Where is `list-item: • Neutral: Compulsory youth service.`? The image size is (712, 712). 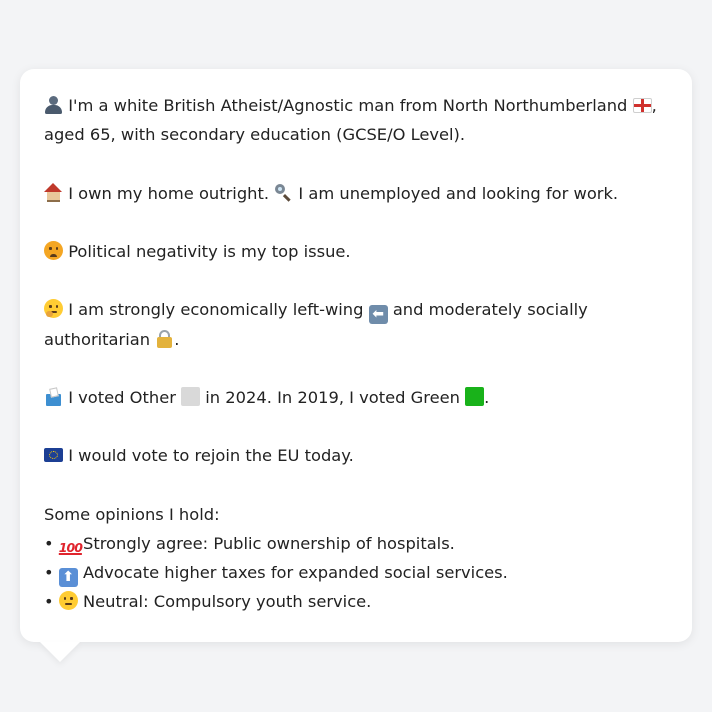
list-item: • Neutral: Compulsory youth service. is located at coordinates (356, 601).